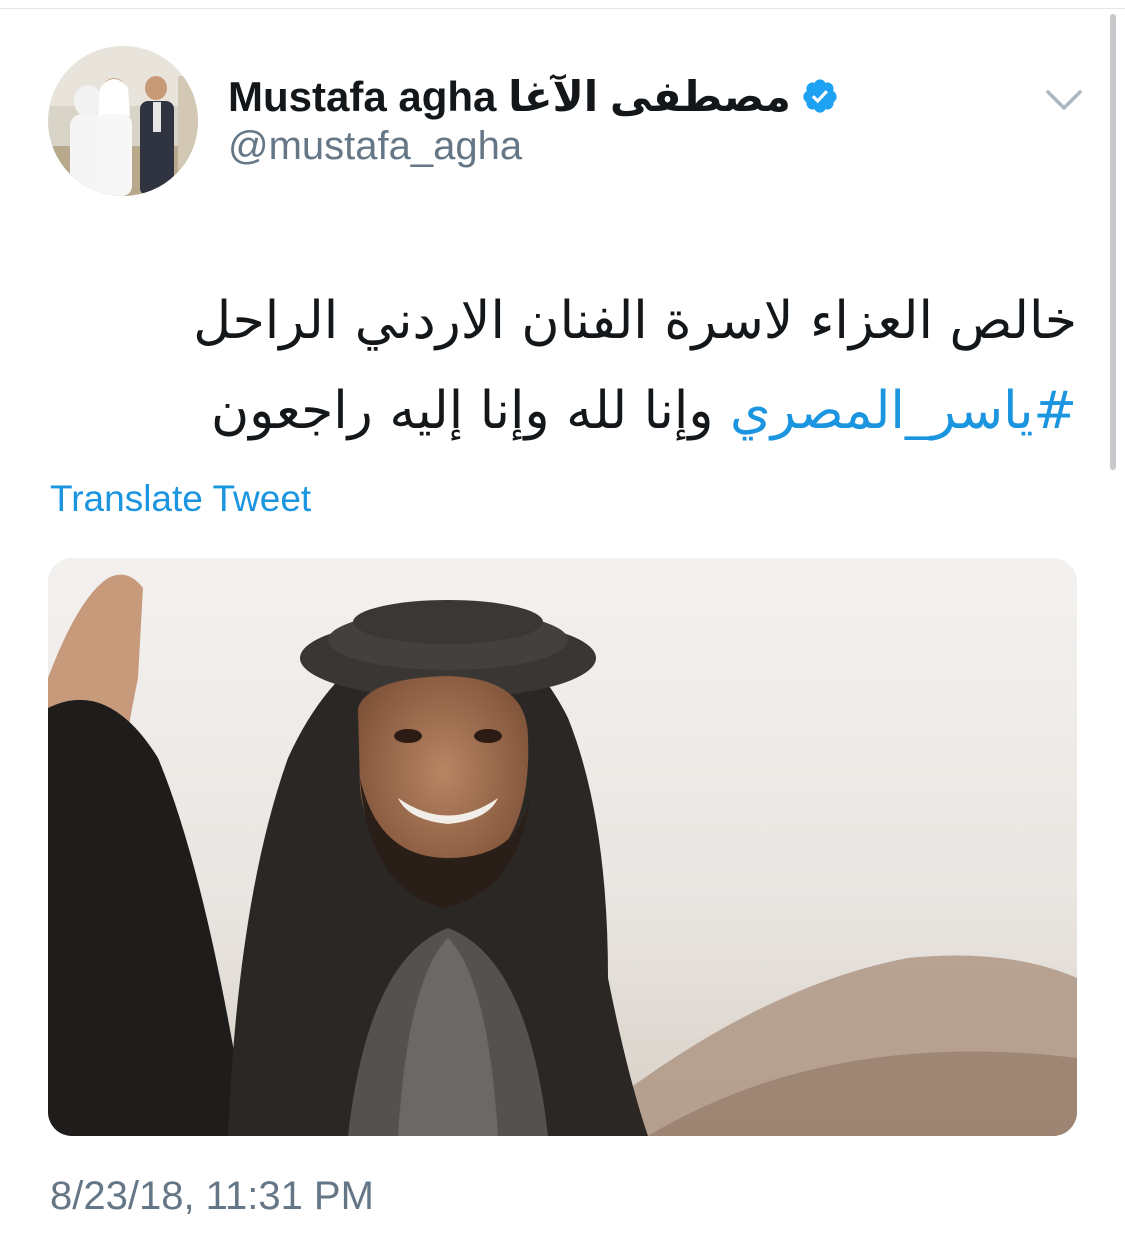 This screenshot has width=1125, height=1248. I want to click on chevron-down-icon, so click(1064, 100).